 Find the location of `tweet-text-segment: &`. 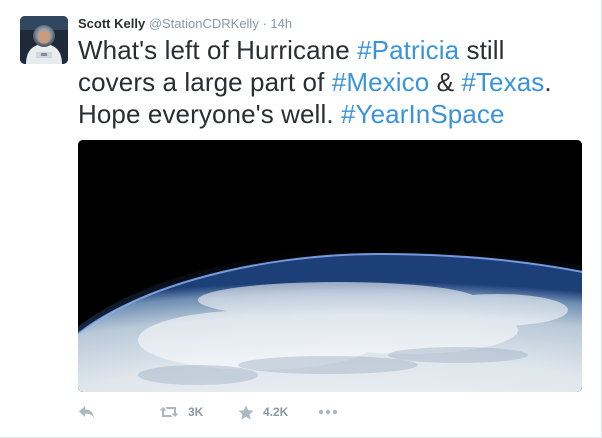

tweet-text-segment: & is located at coordinates (445, 82).